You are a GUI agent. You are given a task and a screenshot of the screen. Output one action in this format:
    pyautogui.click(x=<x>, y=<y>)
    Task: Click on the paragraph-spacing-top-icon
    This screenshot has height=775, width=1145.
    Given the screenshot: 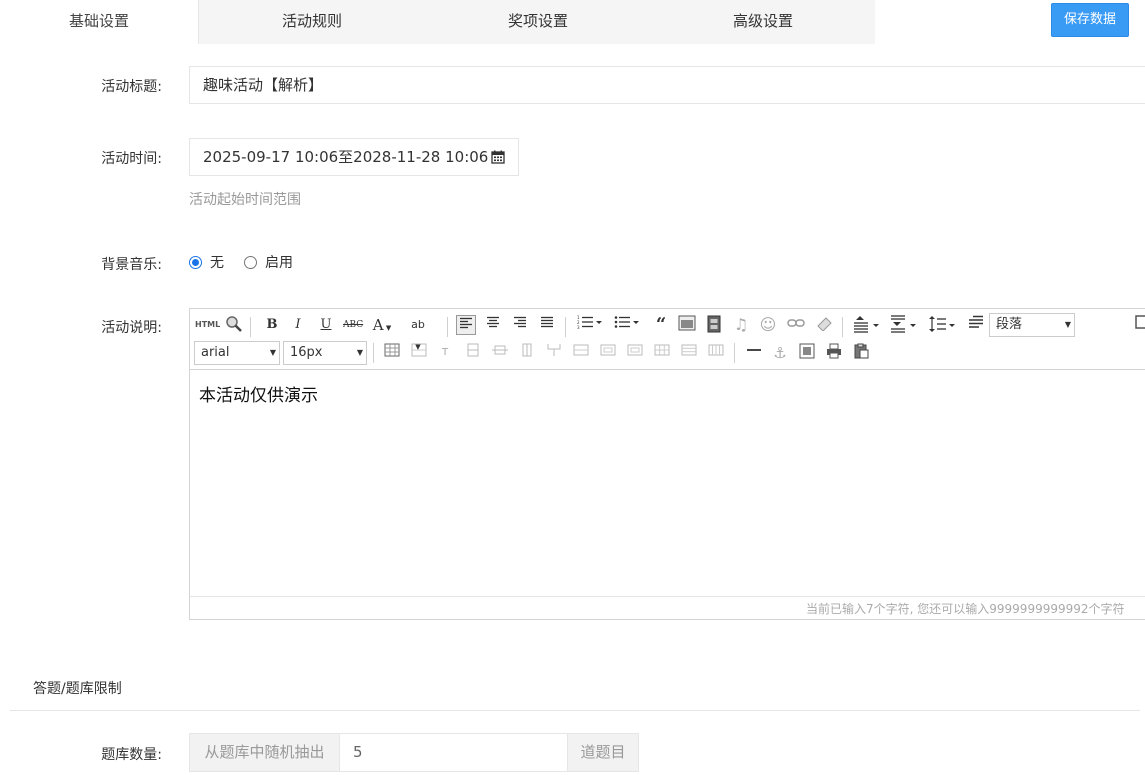 What is the action you would take?
    pyautogui.click(x=867, y=325)
    